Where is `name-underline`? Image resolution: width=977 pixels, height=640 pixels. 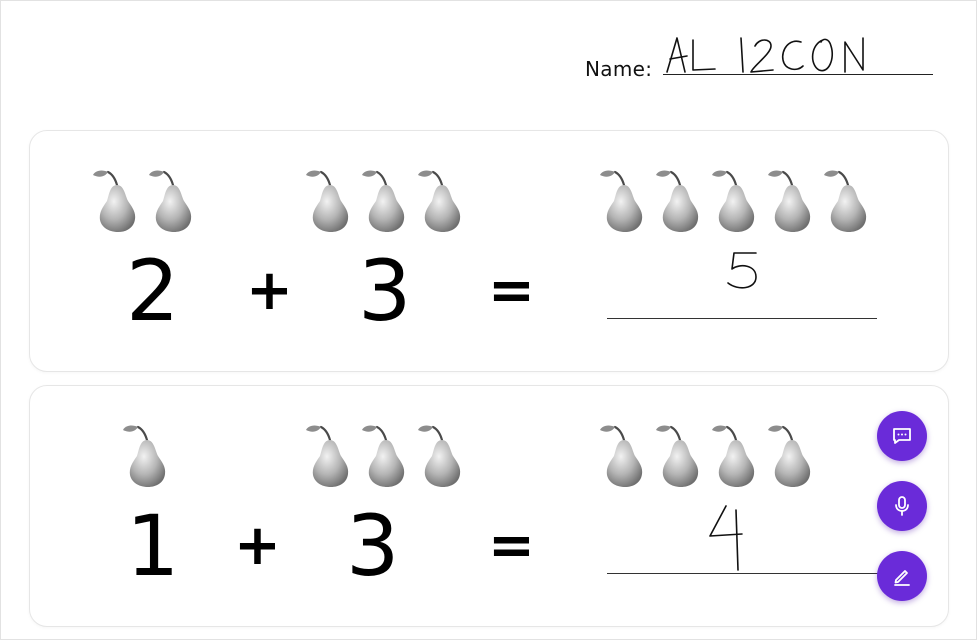
name-underline is located at coordinates (798, 74).